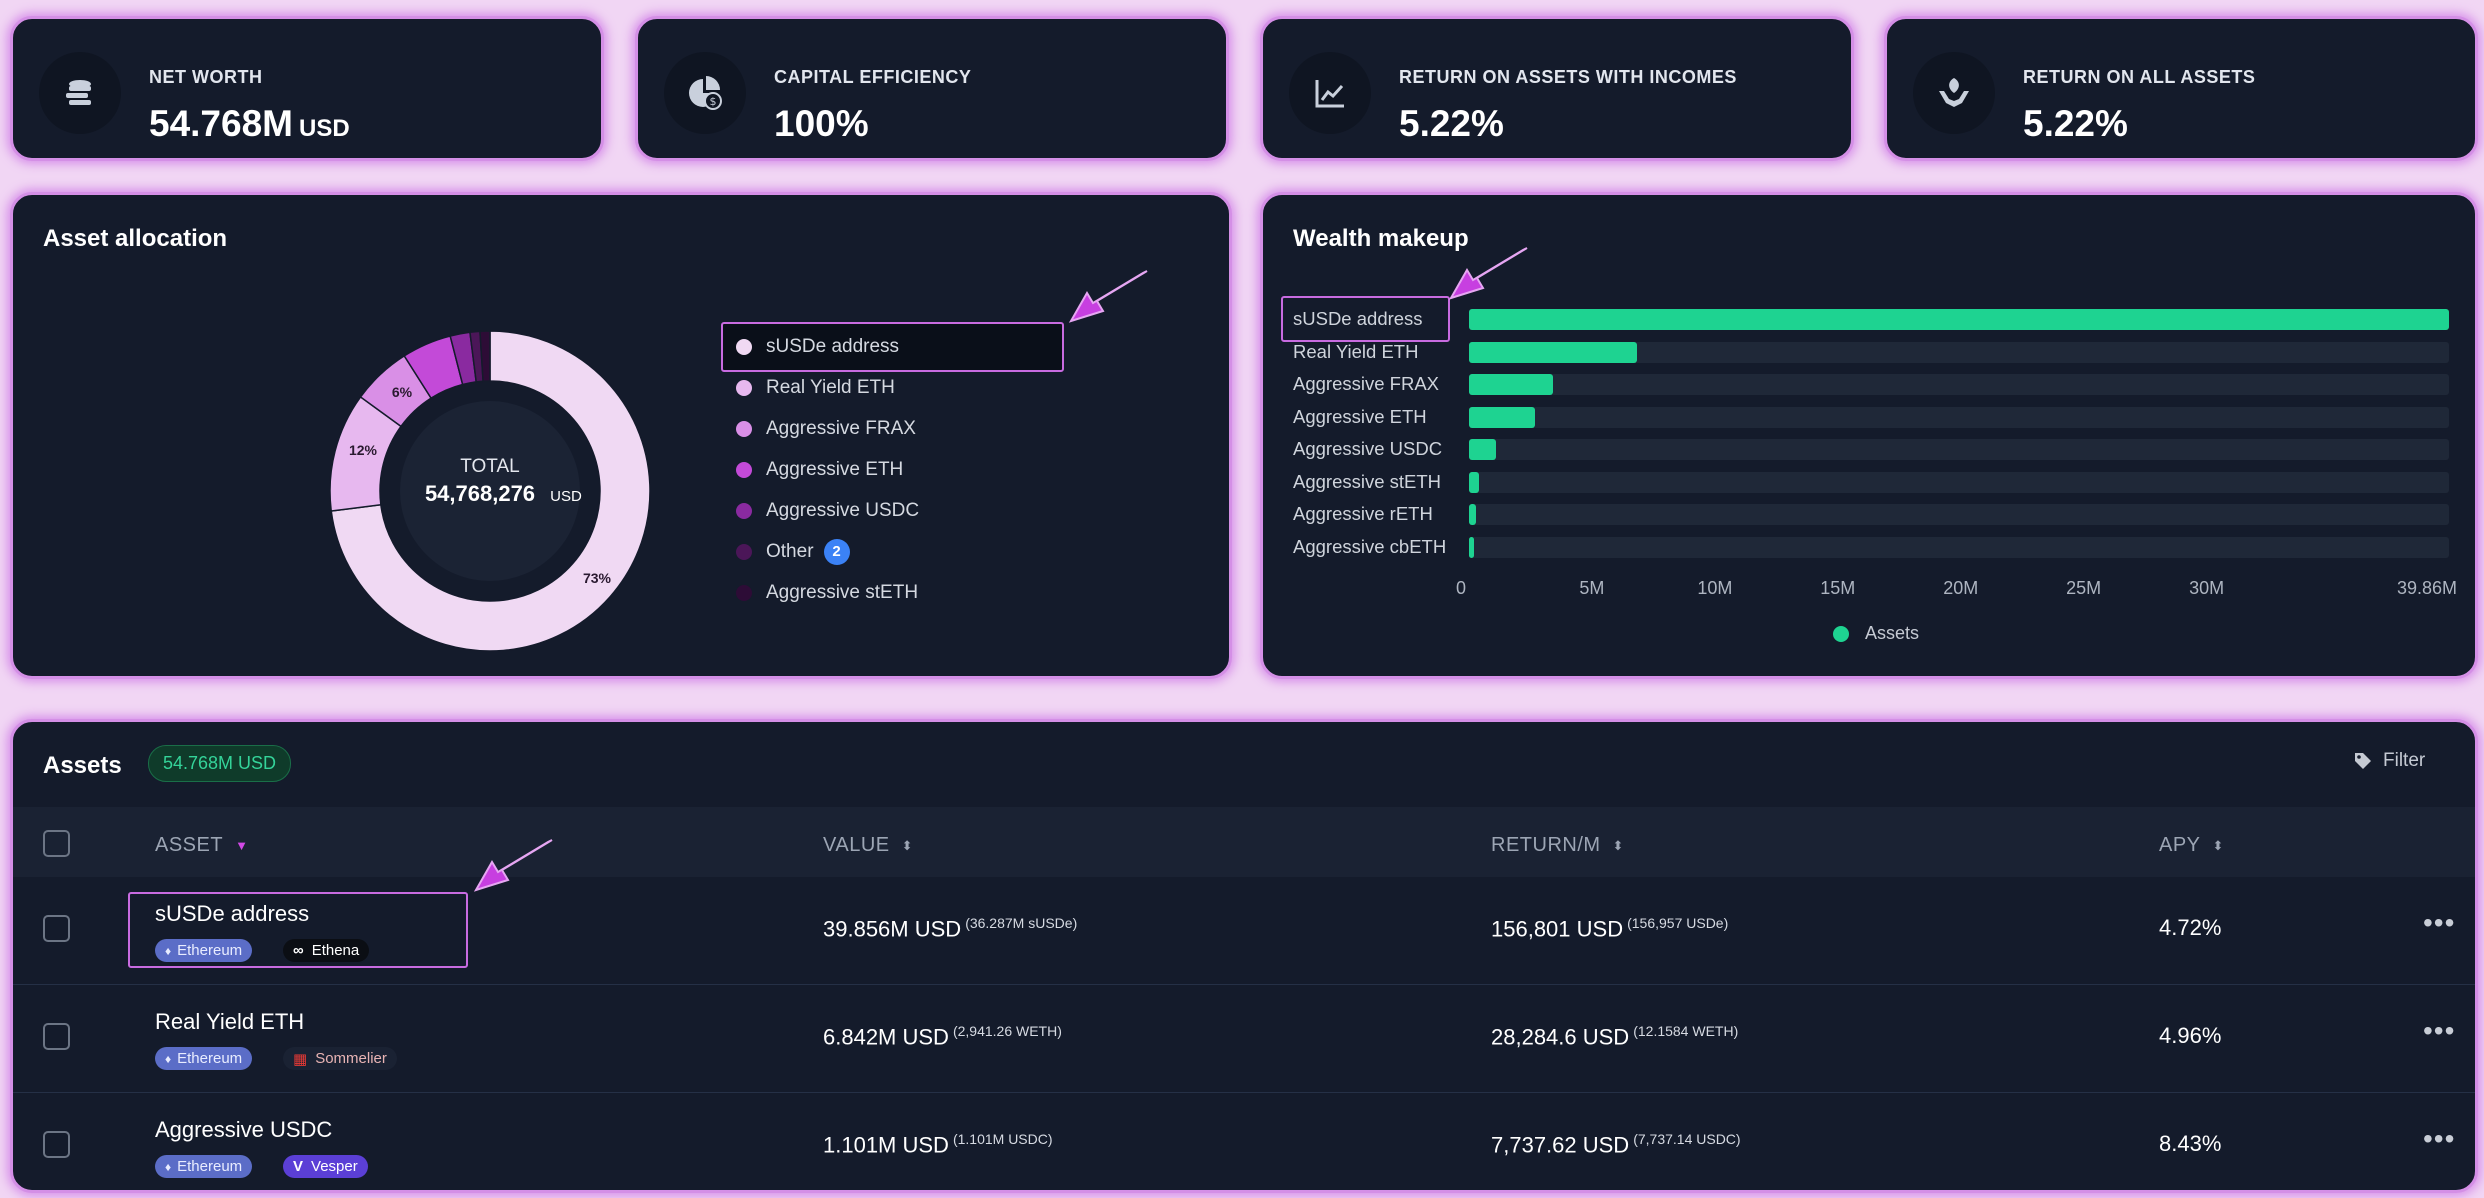  What do you see at coordinates (1488, 273) in the screenshot?
I see `annotation-arrow-icon` at bounding box center [1488, 273].